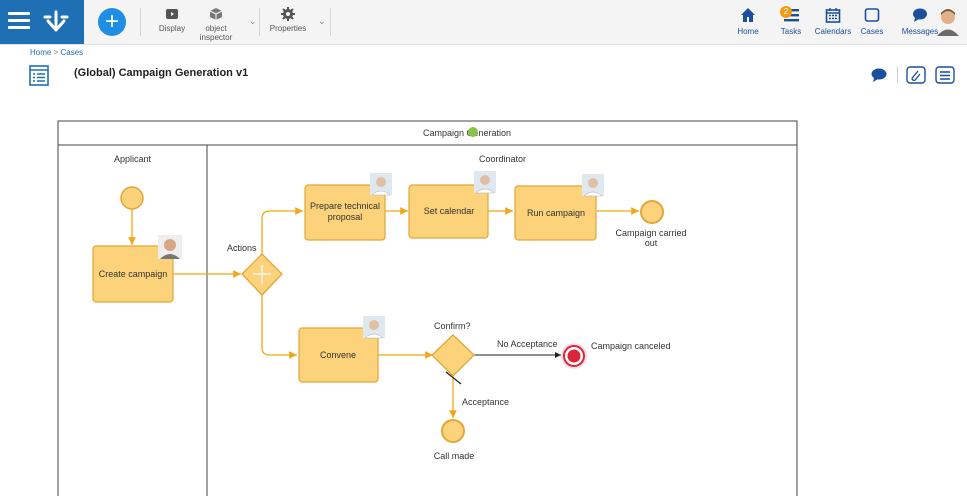  I want to click on nav-messages-label: Messages, so click(920, 31).